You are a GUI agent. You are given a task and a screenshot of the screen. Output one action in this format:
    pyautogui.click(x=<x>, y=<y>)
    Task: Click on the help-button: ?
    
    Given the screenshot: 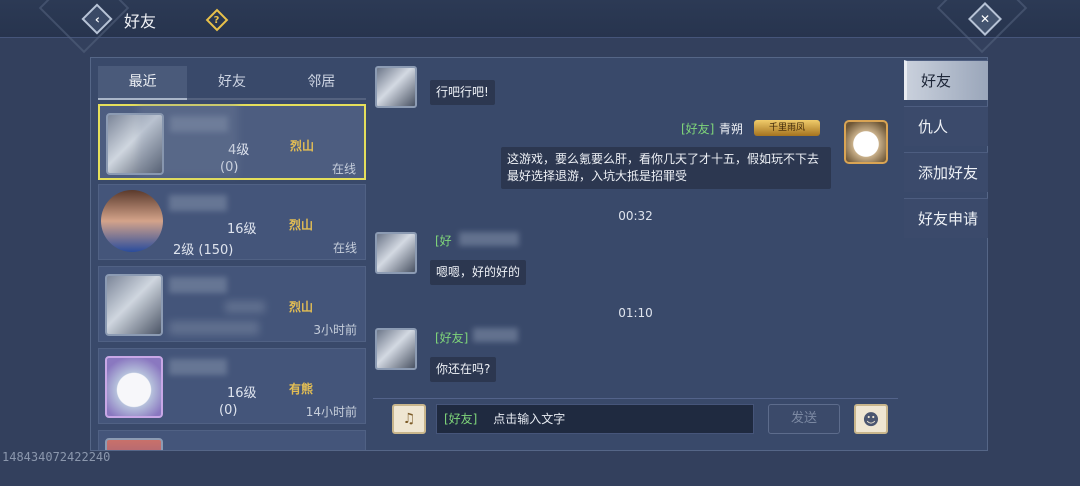 What is the action you would take?
    pyautogui.click(x=217, y=20)
    